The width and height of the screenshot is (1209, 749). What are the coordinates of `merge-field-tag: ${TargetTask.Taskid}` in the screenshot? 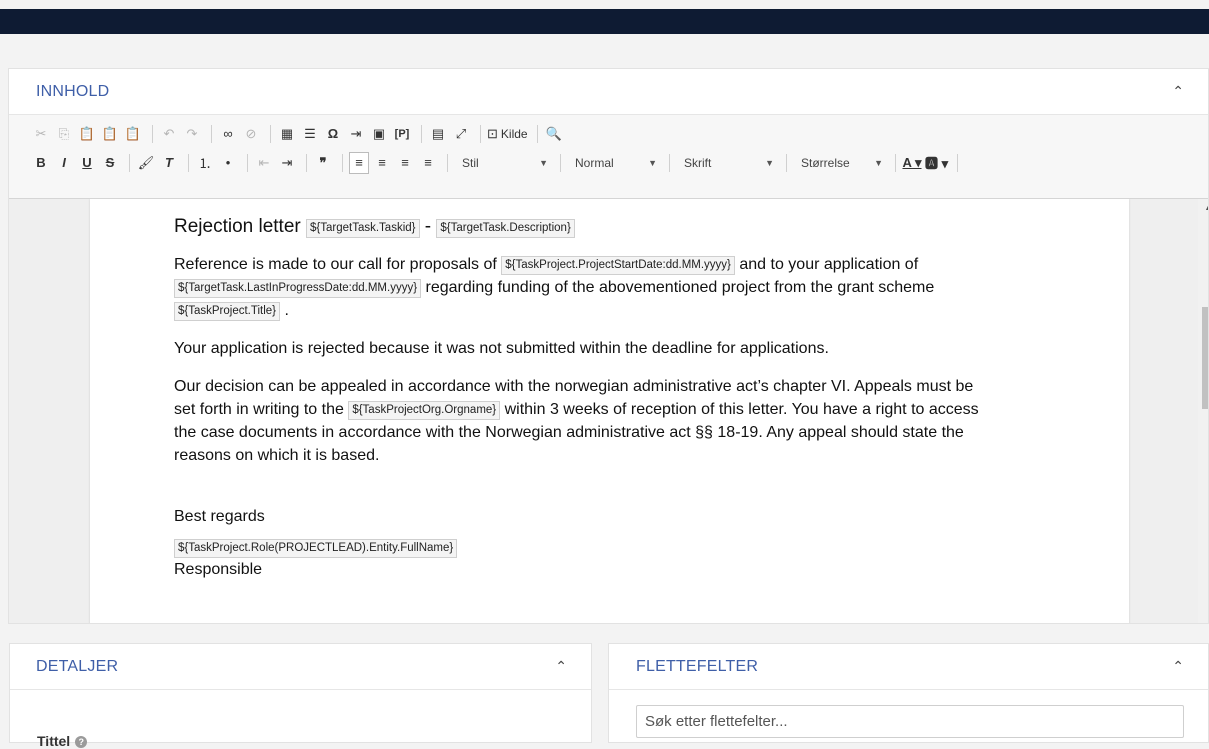 It's located at (363, 228).